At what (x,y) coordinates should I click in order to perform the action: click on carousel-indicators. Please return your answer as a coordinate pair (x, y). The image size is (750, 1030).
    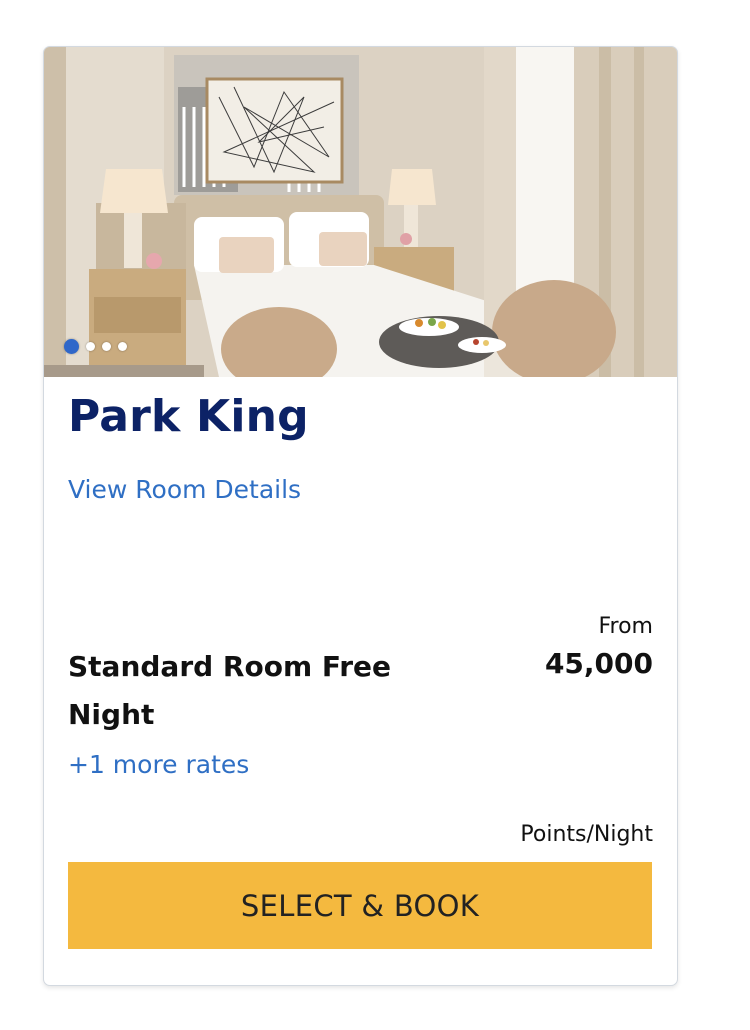
    Looking at the image, I should click on (95, 346).